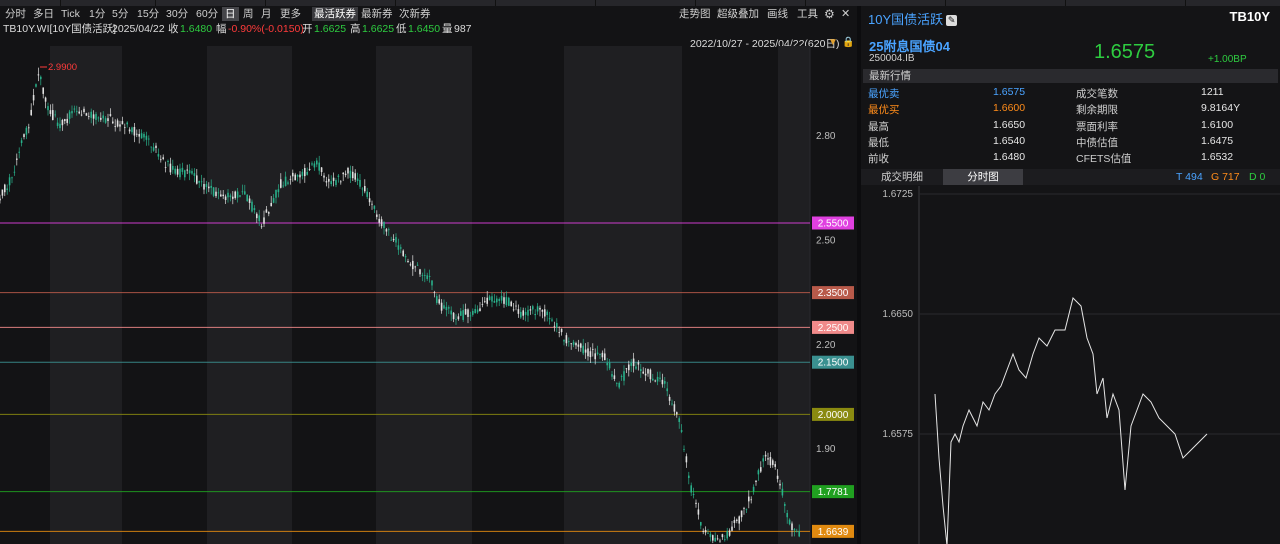  I want to click on settings-gear-icon: ⚙, so click(829, 14).